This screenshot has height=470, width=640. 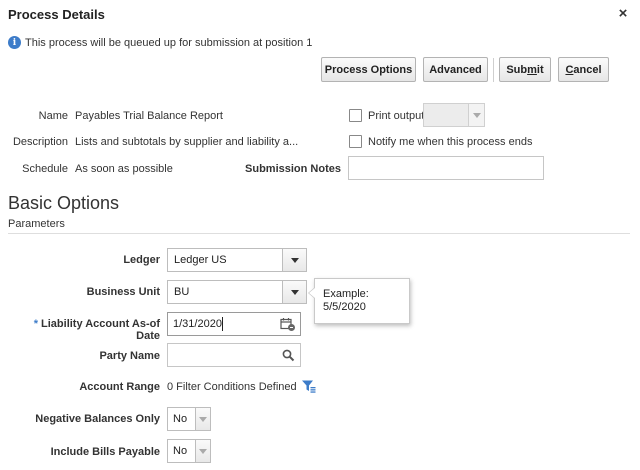 What do you see at coordinates (532, 69) in the screenshot?
I see `submit-label-accesskey: m` at bounding box center [532, 69].